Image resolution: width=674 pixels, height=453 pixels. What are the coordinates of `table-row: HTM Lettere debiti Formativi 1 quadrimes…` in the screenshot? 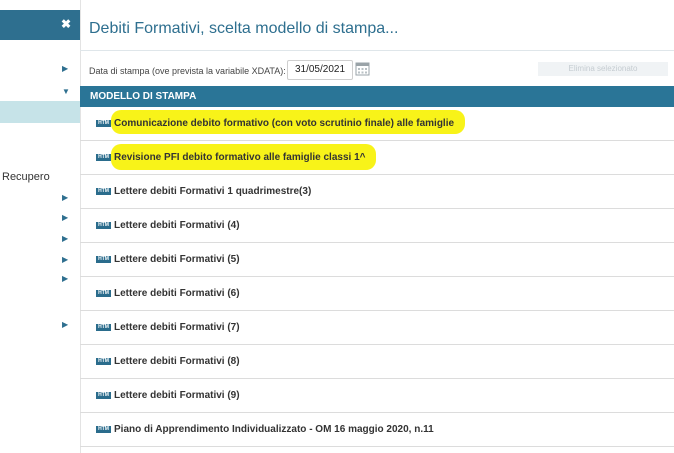 It's located at (377, 192).